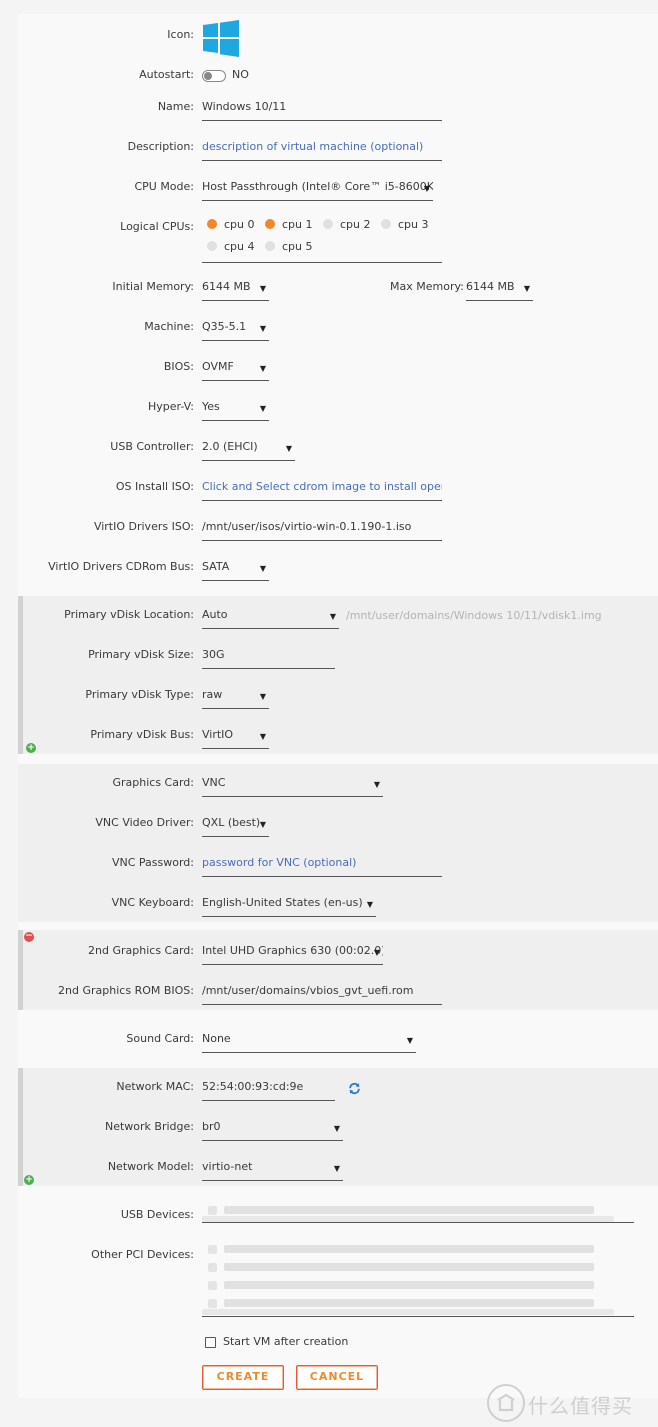 This screenshot has width=658, height=1427. I want to click on cpu-4-label: cpu 4, so click(239, 246).